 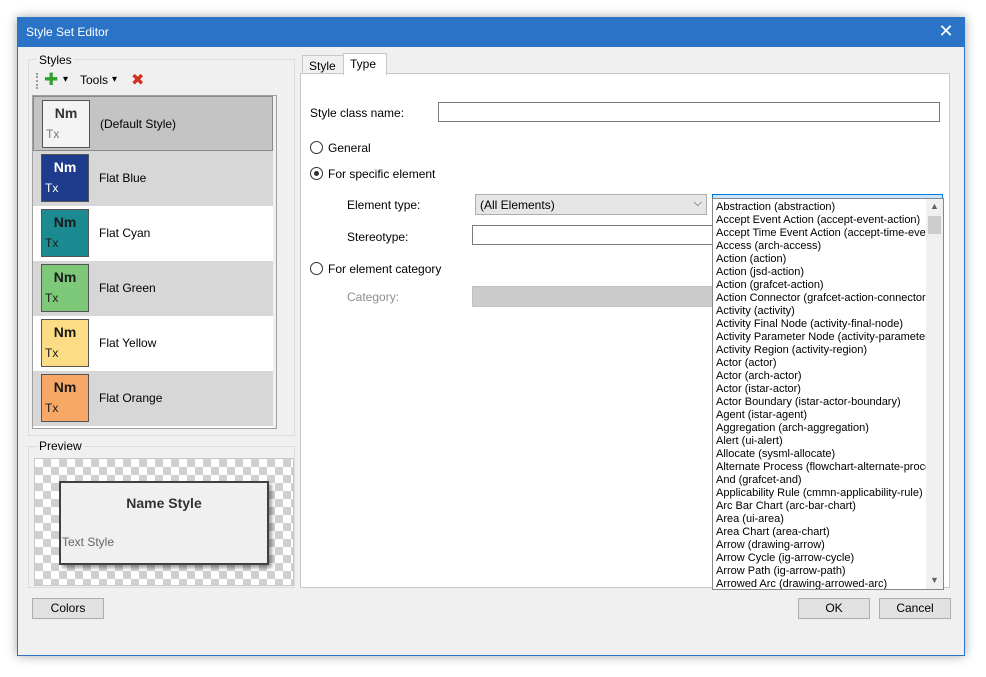 What do you see at coordinates (323, 65) in the screenshot?
I see `tab-style: Style` at bounding box center [323, 65].